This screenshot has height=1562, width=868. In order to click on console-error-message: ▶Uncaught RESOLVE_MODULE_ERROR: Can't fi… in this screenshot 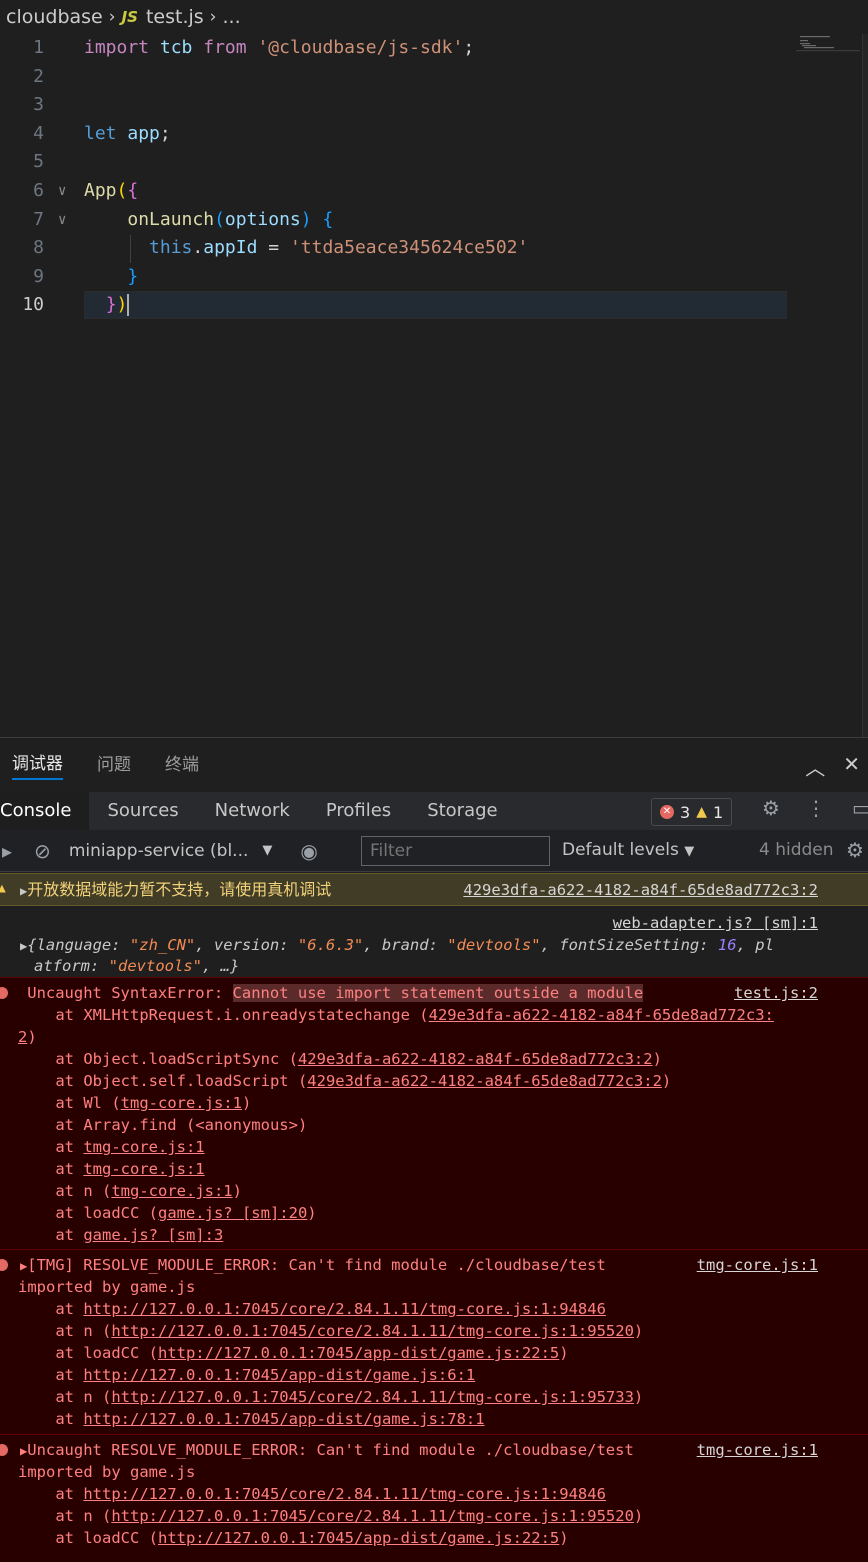, I will do `click(434, 1498)`.